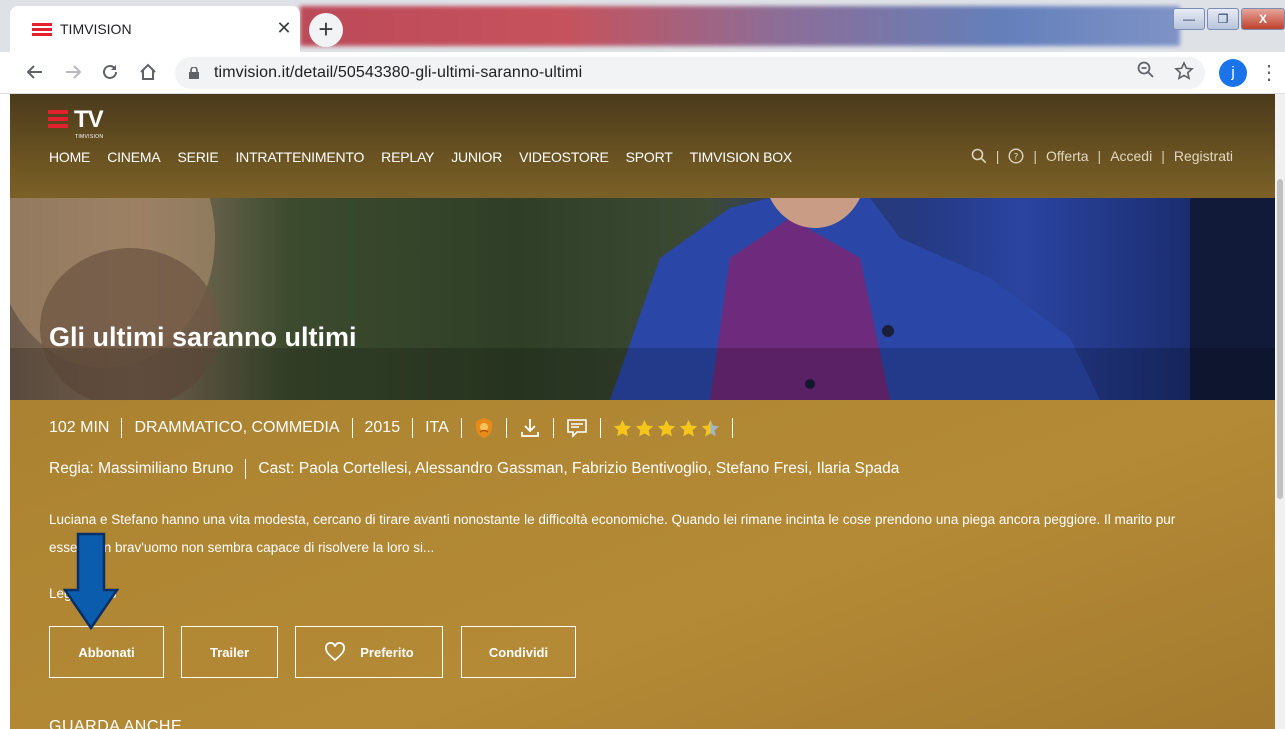  Describe the element at coordinates (133, 157) in the screenshot. I see `nav-cinema: CINEMA` at that location.